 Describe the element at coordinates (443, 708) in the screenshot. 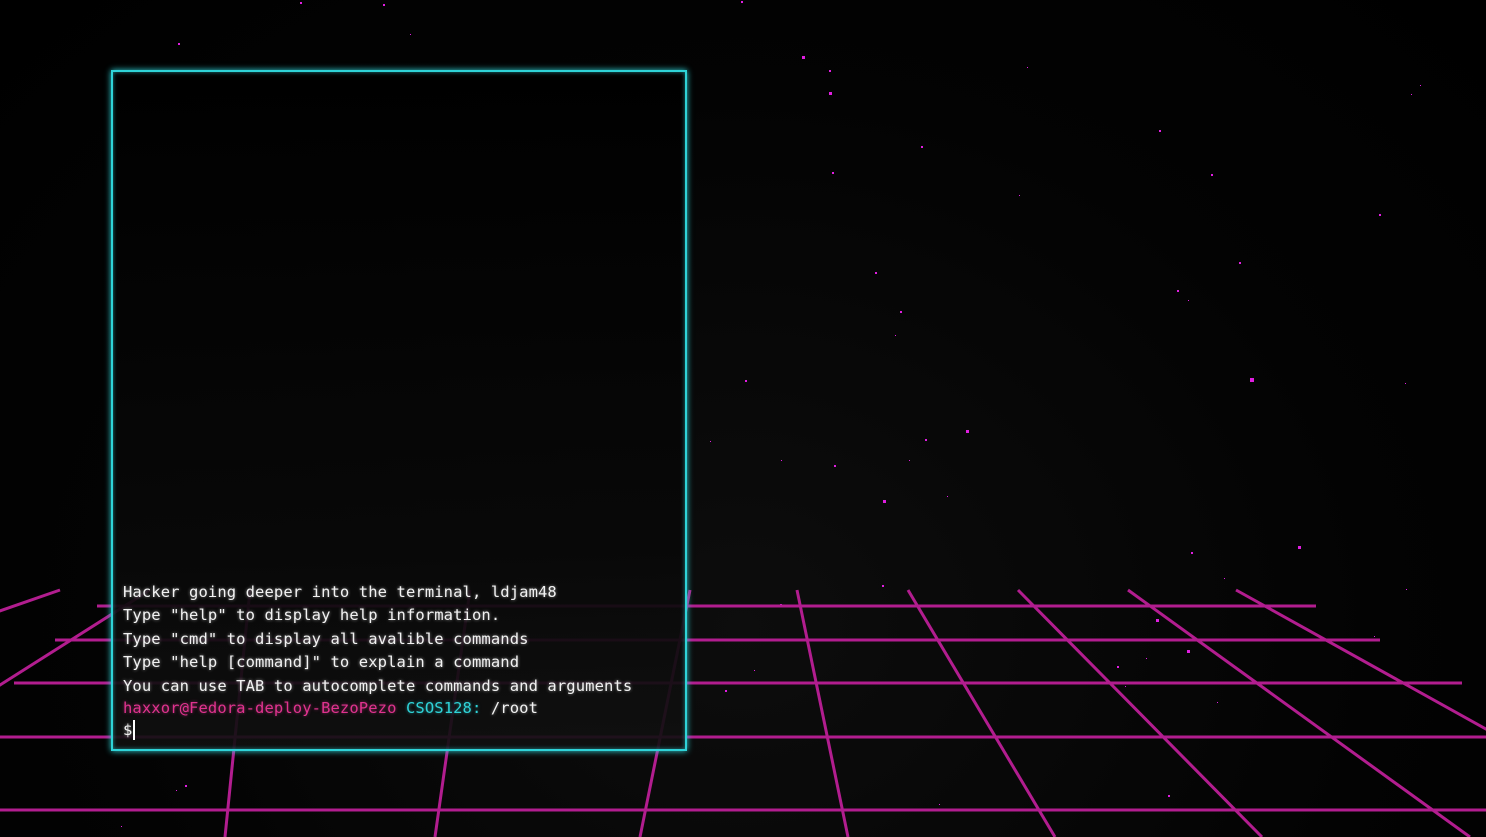

I see `prompt-os: CSOS128:` at that location.